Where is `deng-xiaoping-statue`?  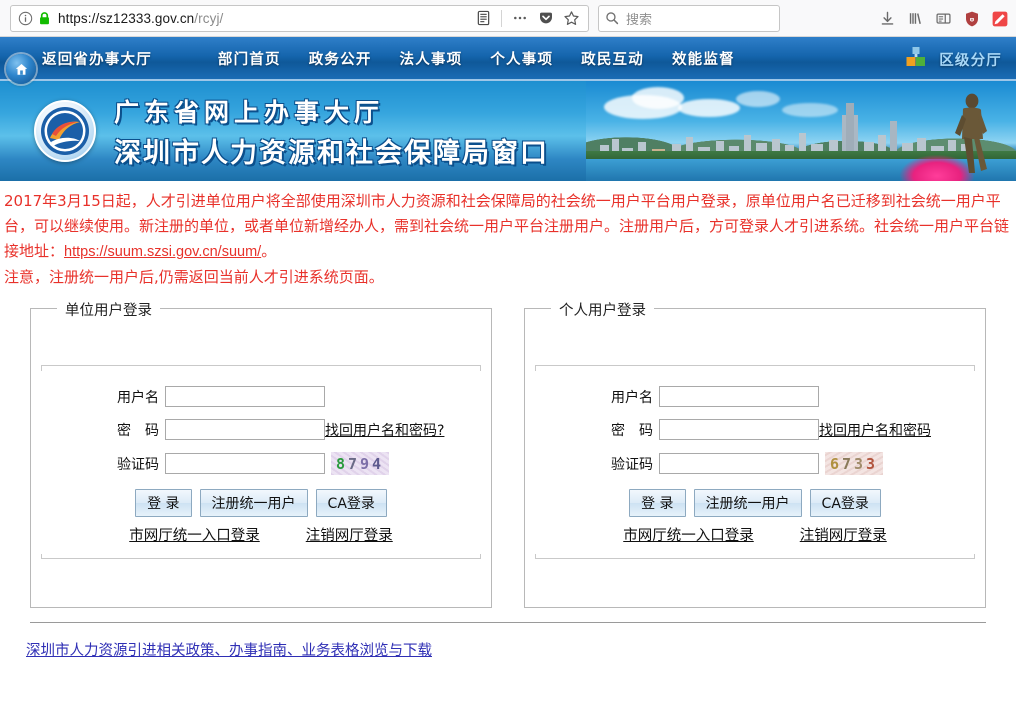 deng-xiaoping-statue is located at coordinates (971, 133).